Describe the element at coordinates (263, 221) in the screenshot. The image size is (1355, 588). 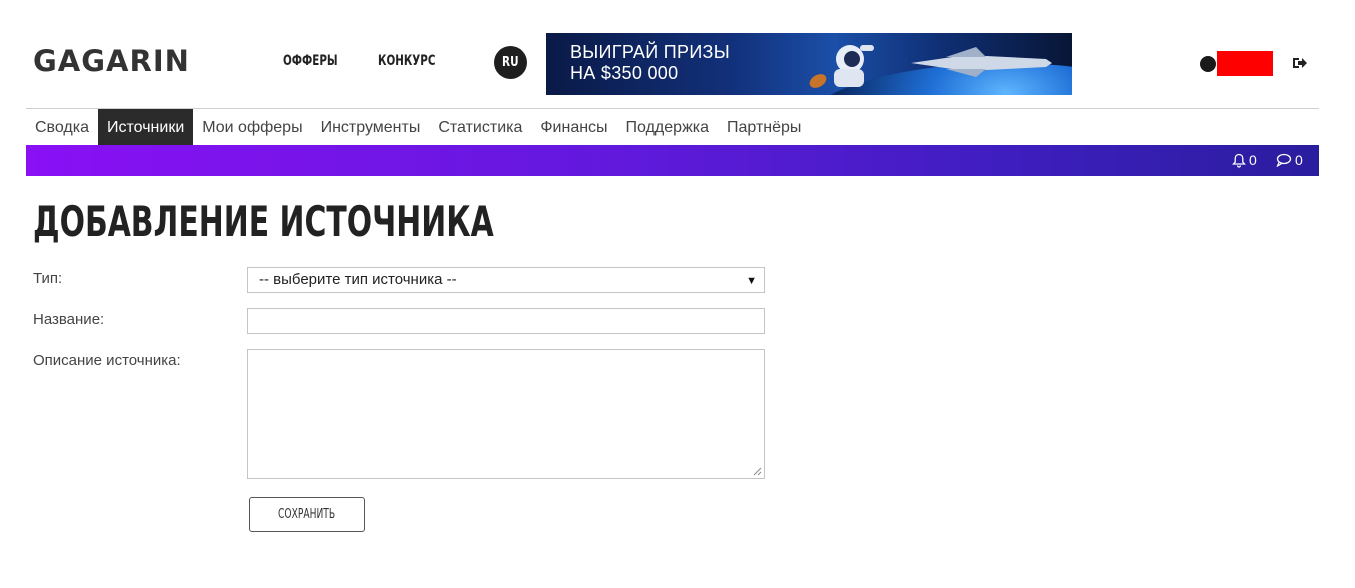
I see `page-title: ДОБАВЛЕНИЕ ИСТОЧНИКА` at that location.